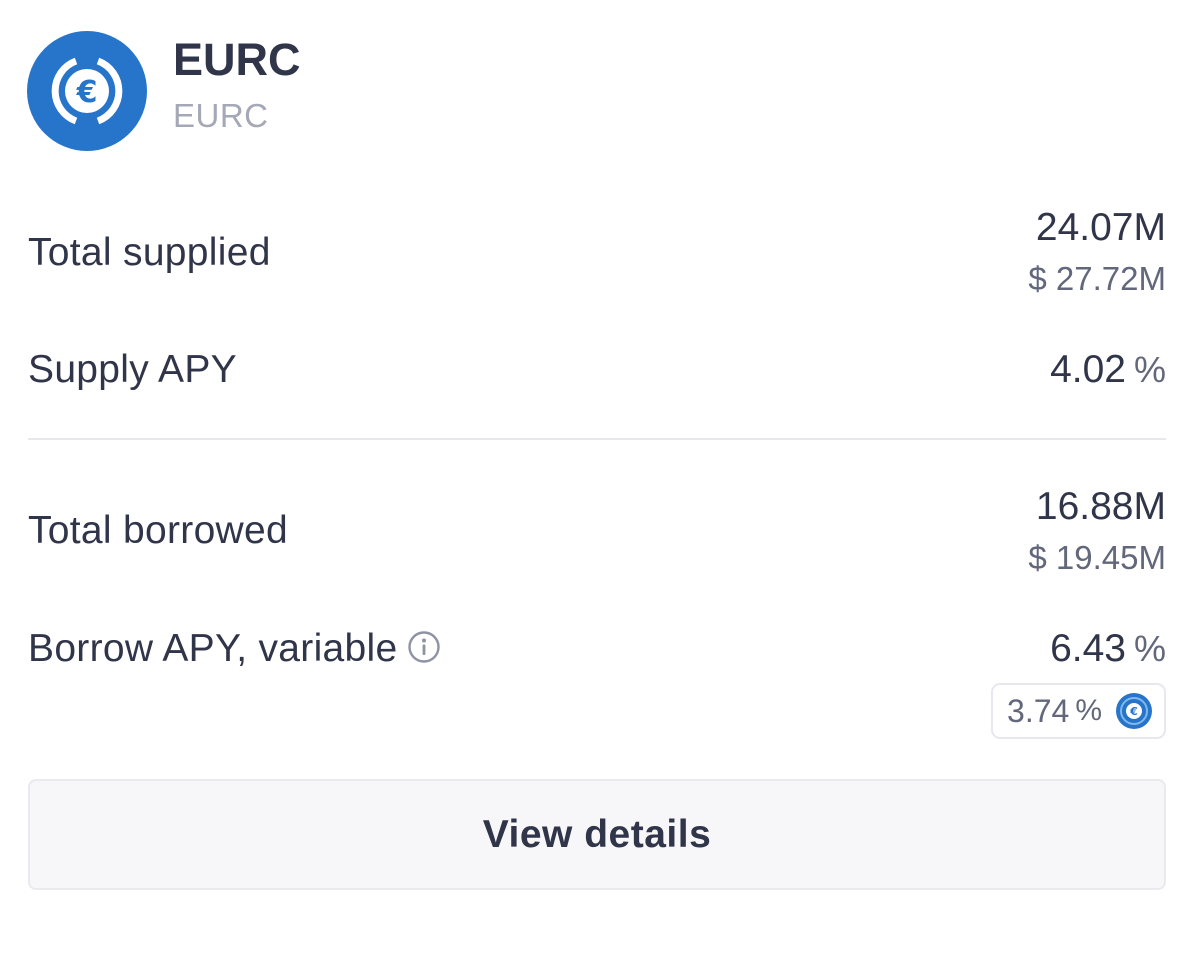 The width and height of the screenshot is (1195, 955). What do you see at coordinates (597, 373) in the screenshot?
I see `supply-apy-row: Supply APY 4.02%` at bounding box center [597, 373].